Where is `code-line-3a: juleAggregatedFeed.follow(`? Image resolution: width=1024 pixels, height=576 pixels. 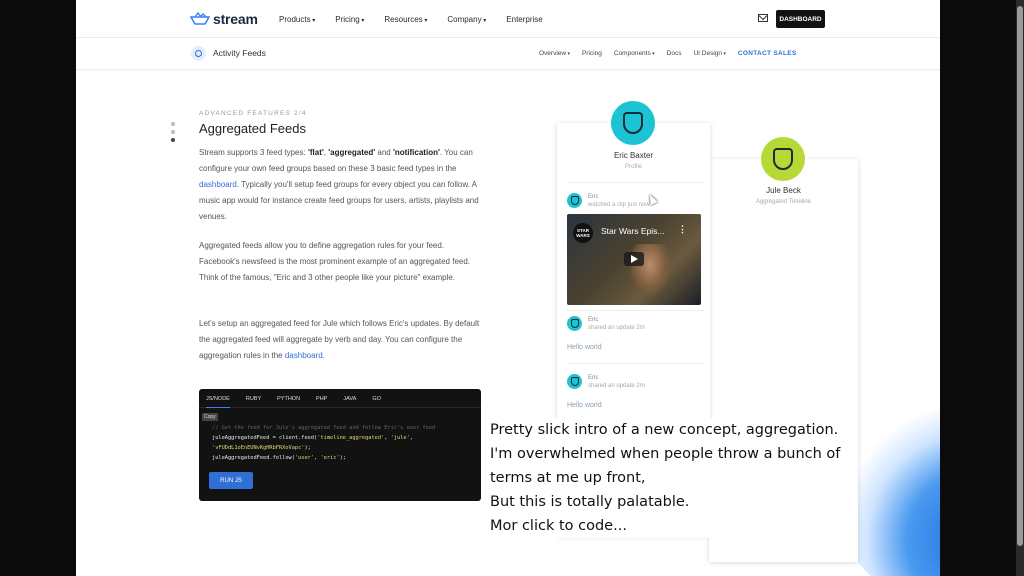 code-line-3a: juleAggregatedFeed.follow( is located at coordinates (253, 458).